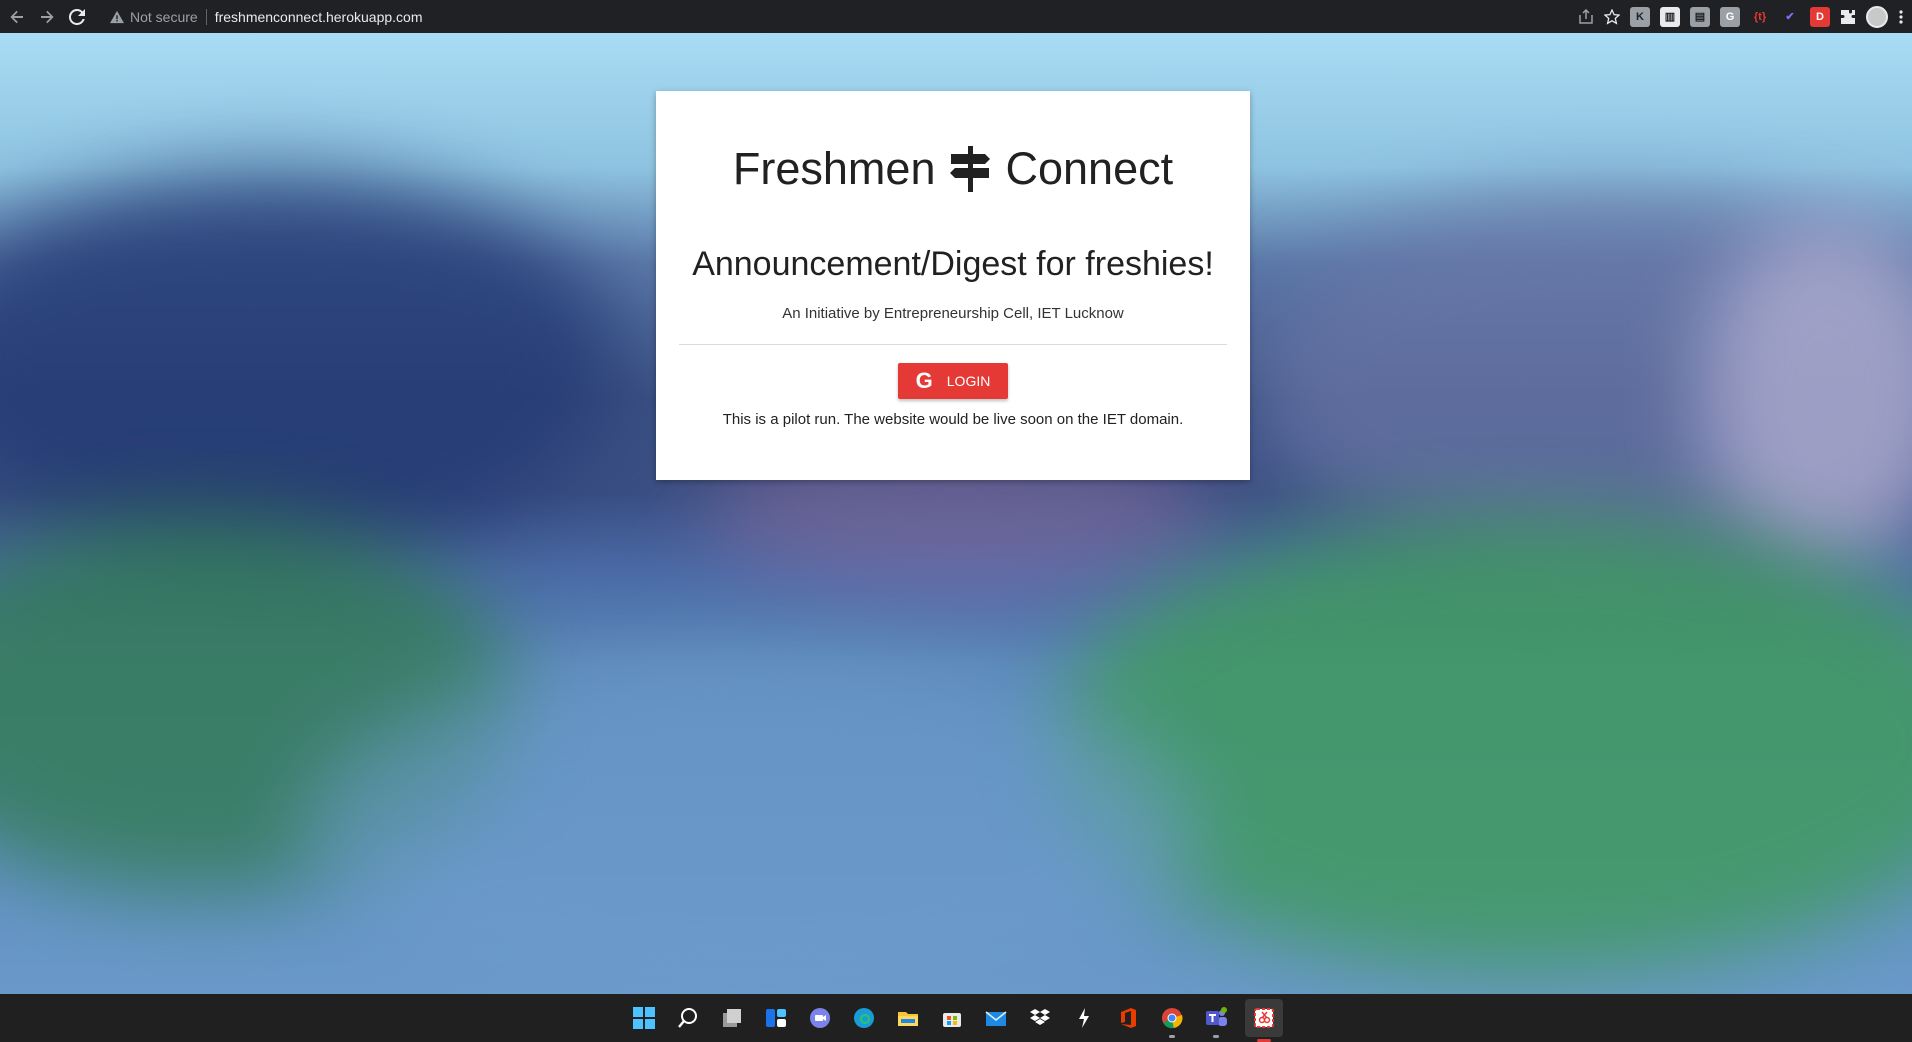 The height and width of the screenshot is (1042, 1912). What do you see at coordinates (953, 344) in the screenshot?
I see `card-divider` at bounding box center [953, 344].